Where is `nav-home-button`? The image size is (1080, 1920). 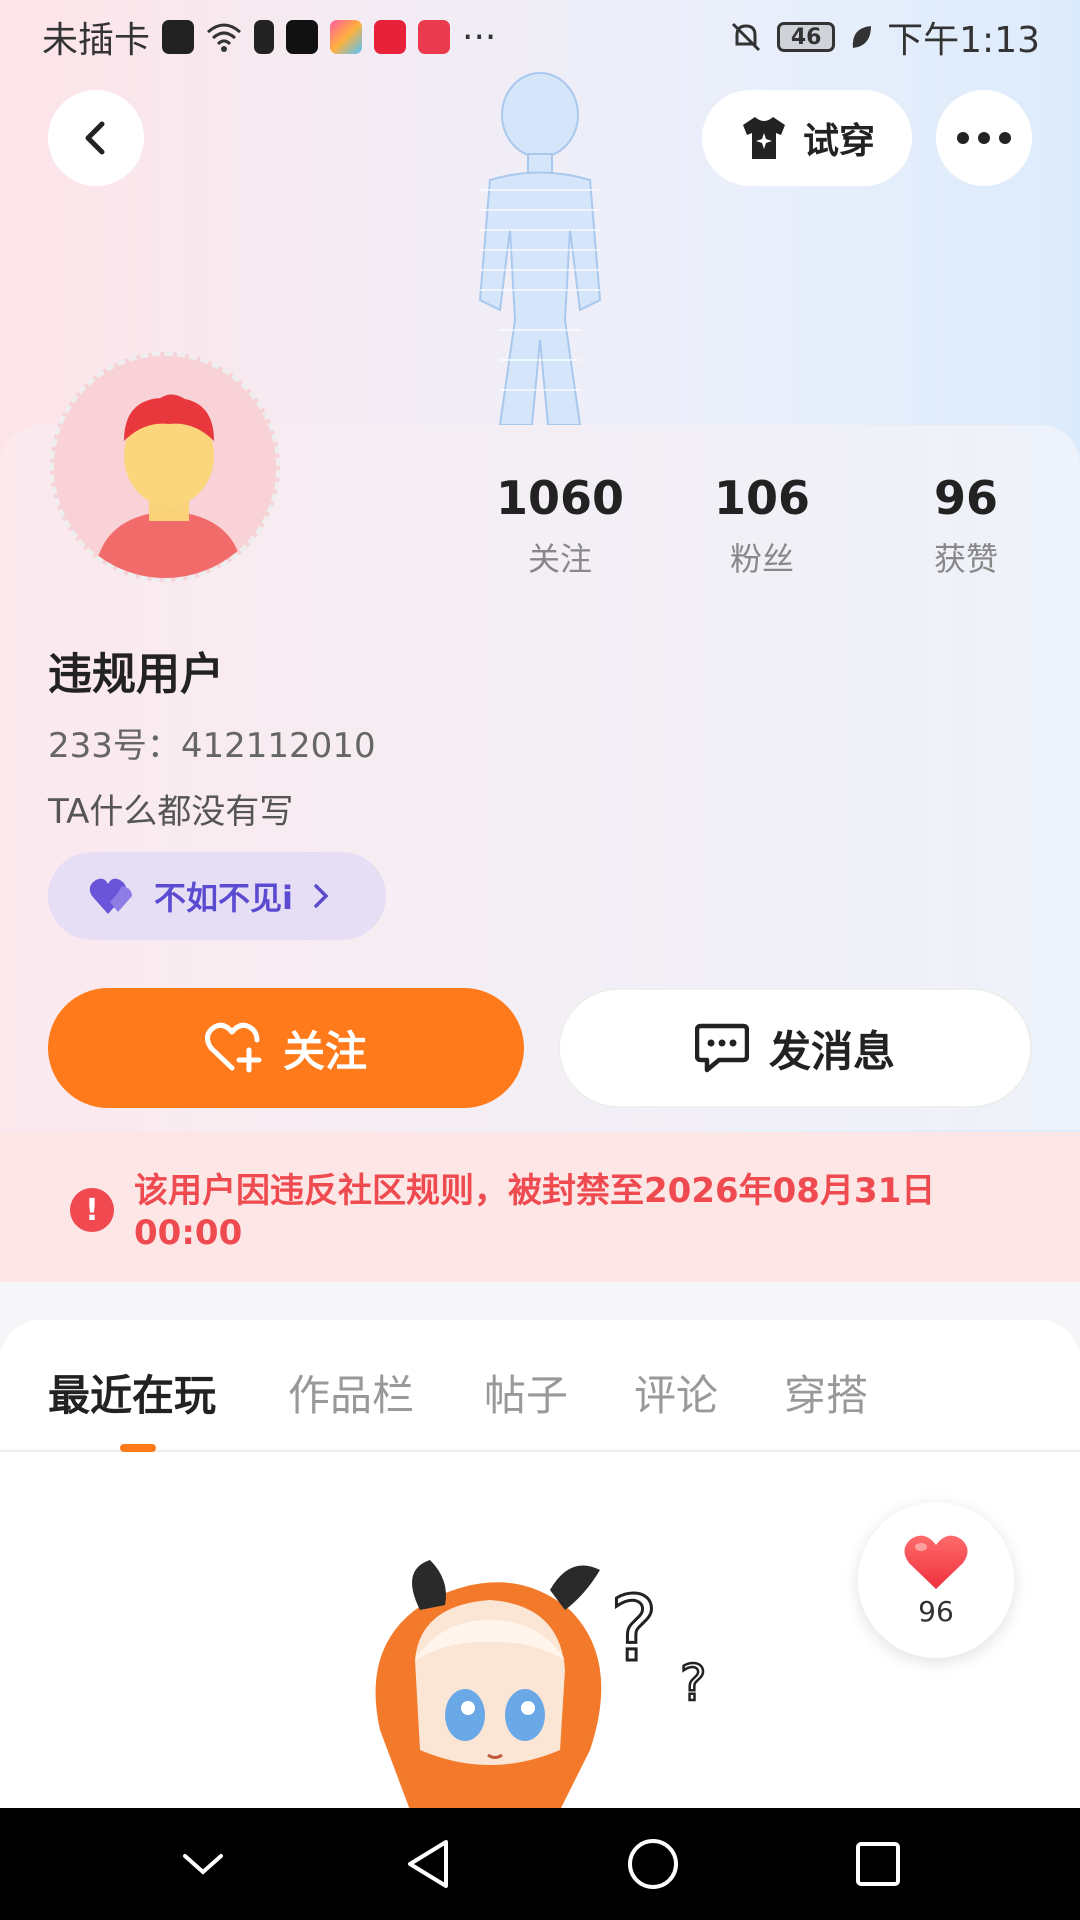 nav-home-button is located at coordinates (653, 1864).